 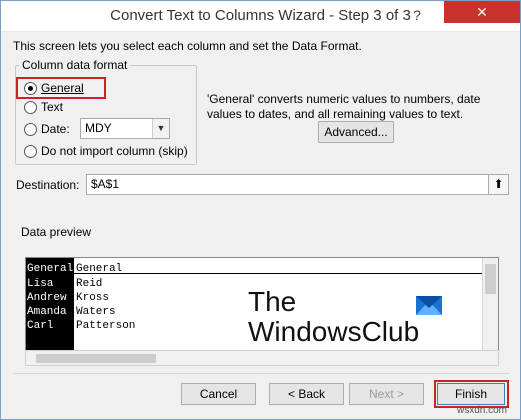 What do you see at coordinates (106, 326) in the screenshot?
I see `preview-cell: Patterson` at bounding box center [106, 326].